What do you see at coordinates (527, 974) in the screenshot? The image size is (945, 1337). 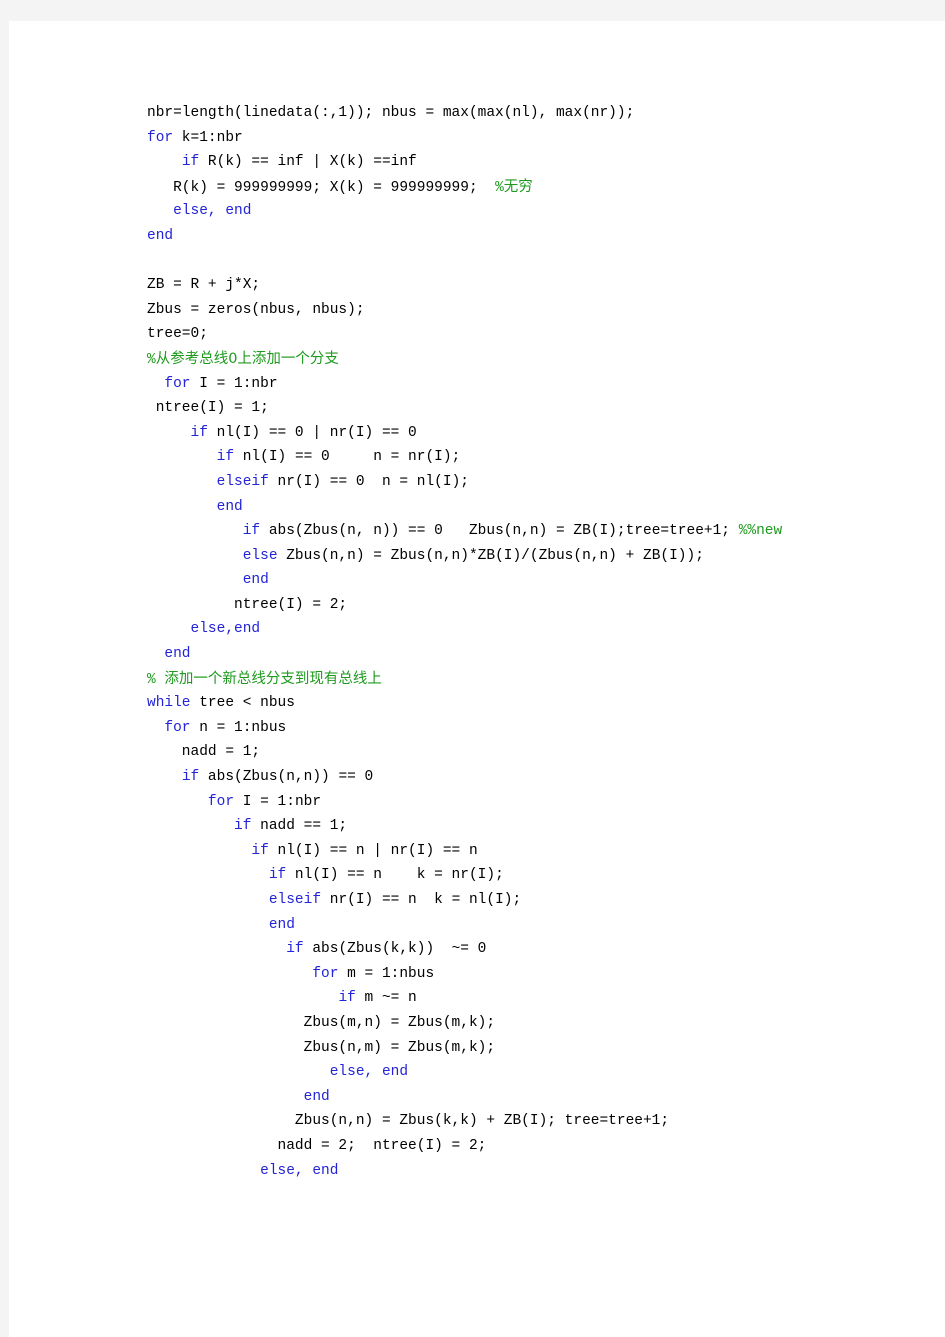 I see `code-line: for m = 1:nbus` at bounding box center [527, 974].